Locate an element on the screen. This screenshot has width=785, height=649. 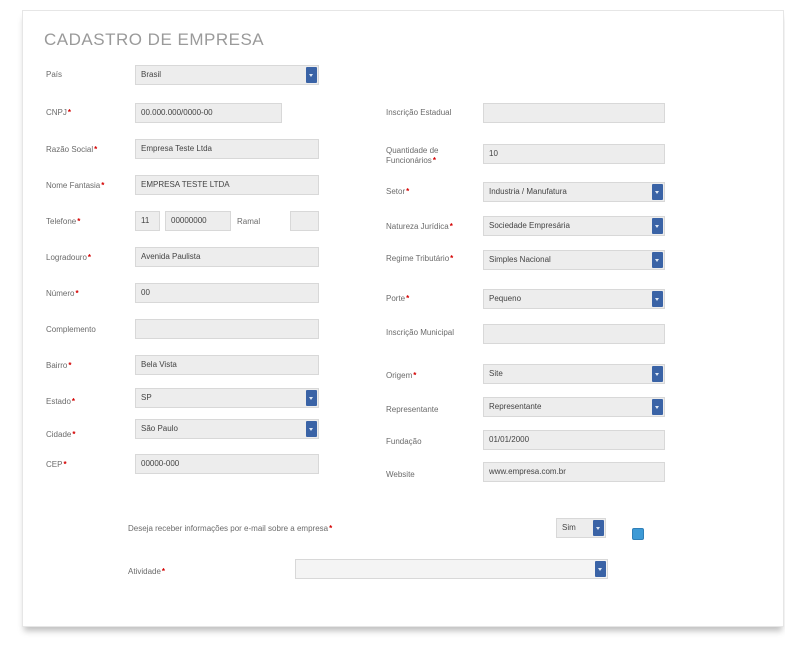
label-estado: Estado* is located at coordinates (61, 401).